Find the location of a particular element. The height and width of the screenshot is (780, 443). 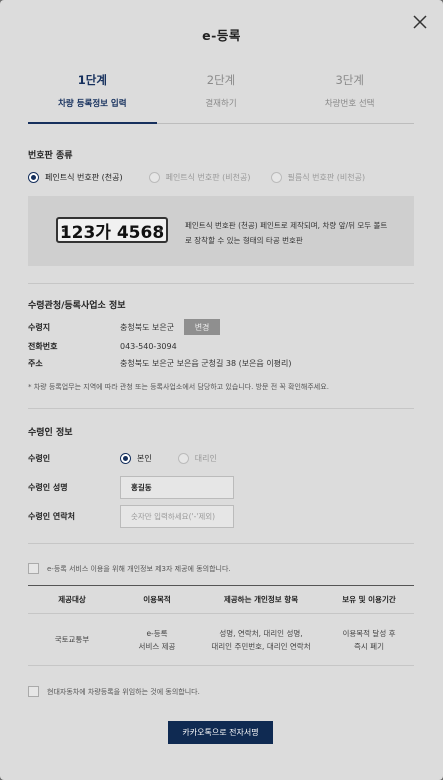

address-label: 주소 is located at coordinates (35, 363).